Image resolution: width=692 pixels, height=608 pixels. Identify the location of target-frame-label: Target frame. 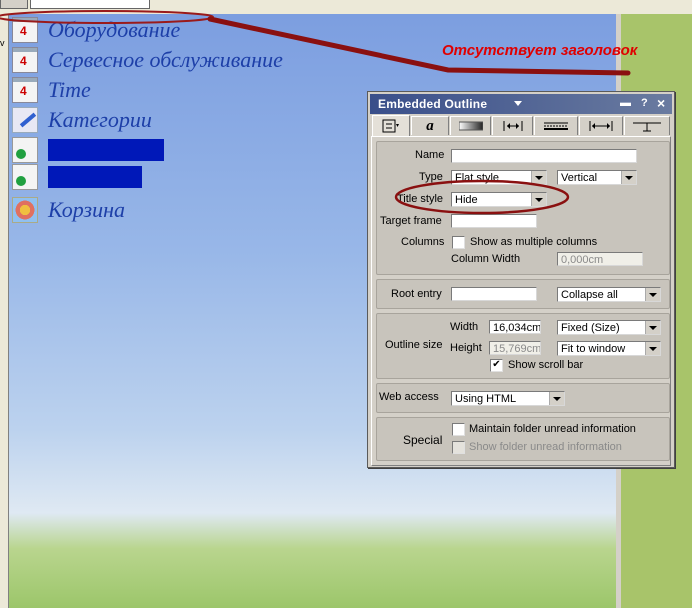
(411, 221).